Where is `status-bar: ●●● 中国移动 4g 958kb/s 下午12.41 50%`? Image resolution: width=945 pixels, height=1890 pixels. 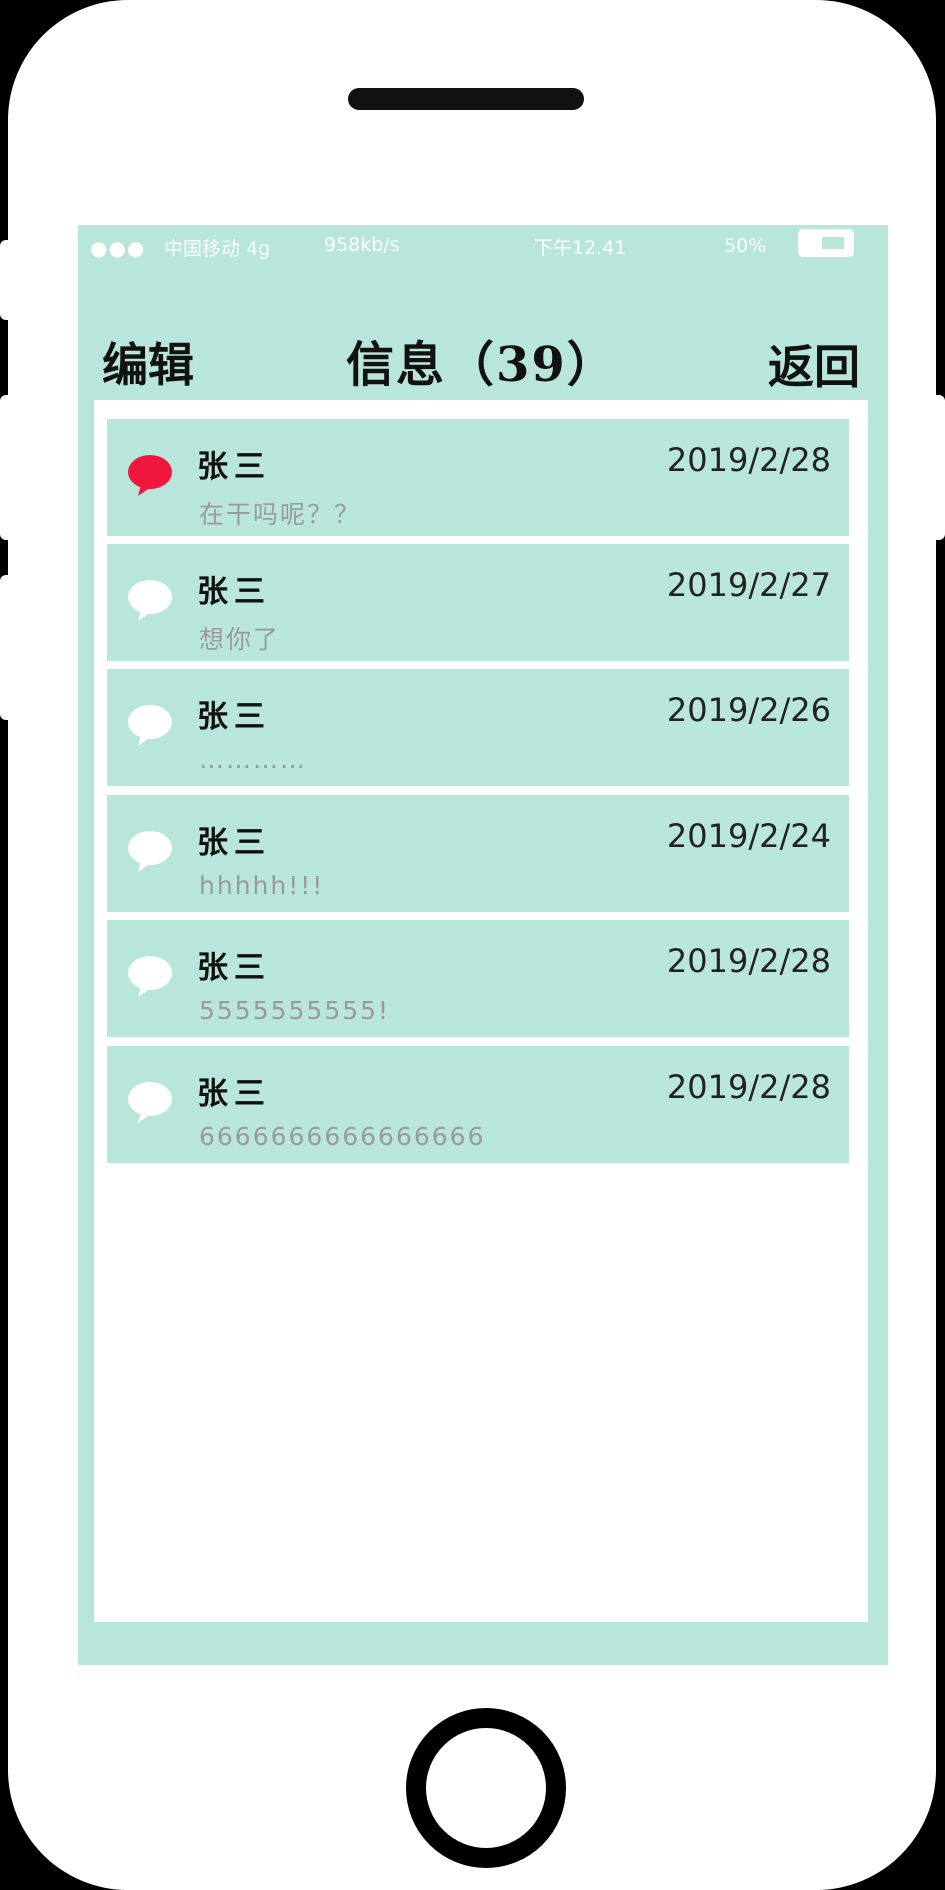 status-bar: ●●● 中国移动 4g 958kb/s 下午12.41 50% is located at coordinates (483, 247).